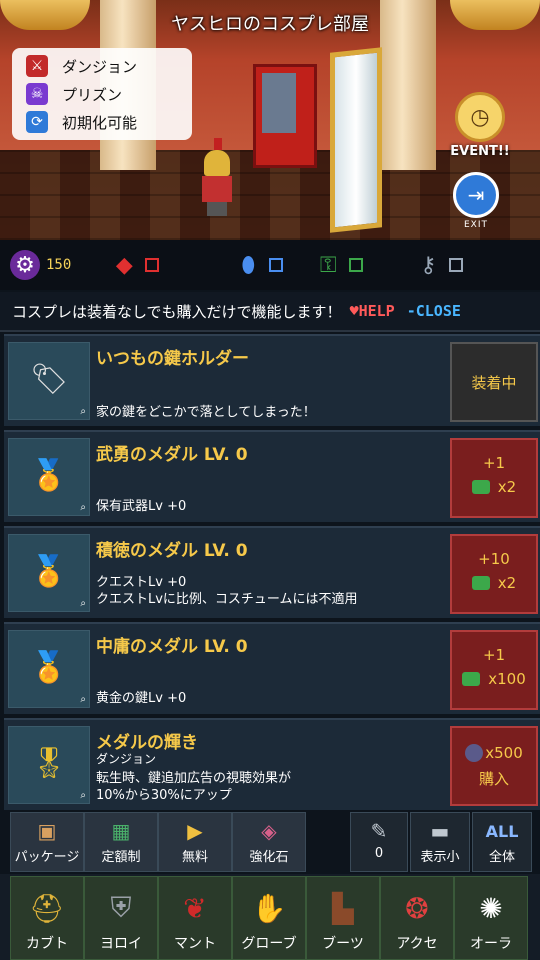 This screenshot has height=960, width=540. Describe the element at coordinates (217, 189) in the screenshot. I see `character-body` at that location.